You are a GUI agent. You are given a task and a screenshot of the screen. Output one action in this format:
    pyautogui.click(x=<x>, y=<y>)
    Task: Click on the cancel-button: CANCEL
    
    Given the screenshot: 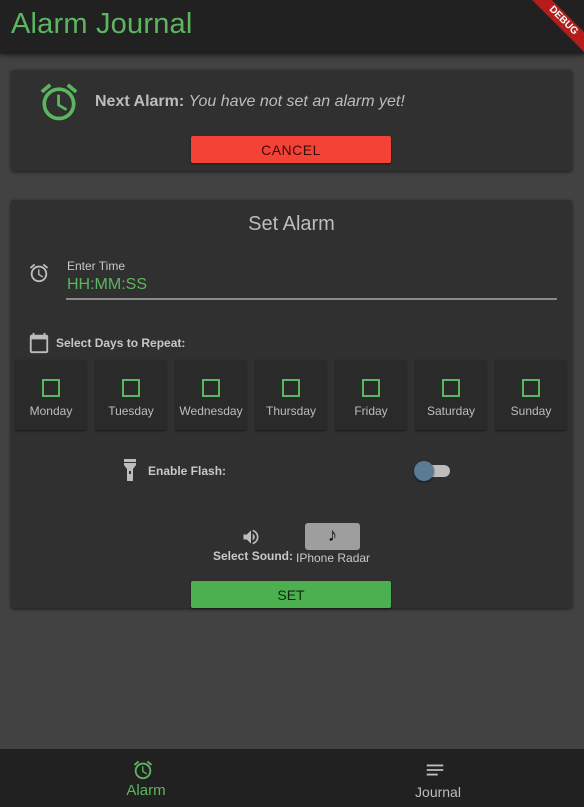 What is the action you would take?
    pyautogui.click(x=291, y=149)
    